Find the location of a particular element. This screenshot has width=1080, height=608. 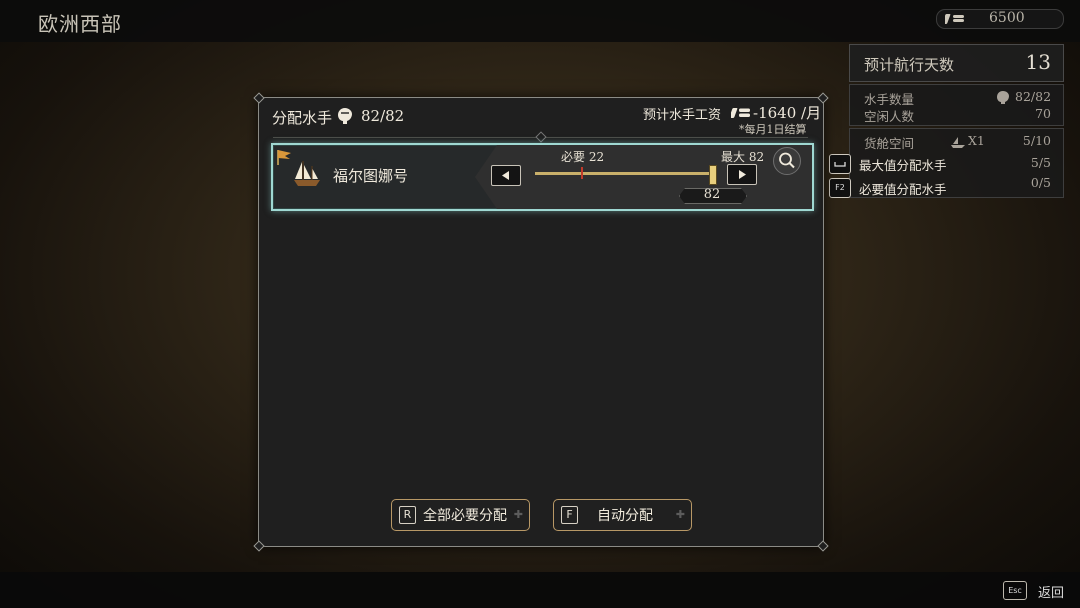

max-crew-label: 最大 82 is located at coordinates (743, 157).